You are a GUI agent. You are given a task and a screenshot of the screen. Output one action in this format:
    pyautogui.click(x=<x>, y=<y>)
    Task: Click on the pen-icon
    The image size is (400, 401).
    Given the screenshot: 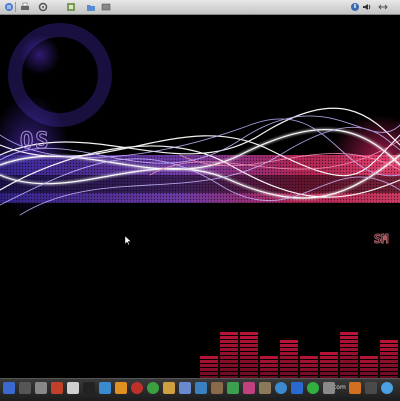 What is the action you would take?
    pyautogui.click(x=297, y=388)
    